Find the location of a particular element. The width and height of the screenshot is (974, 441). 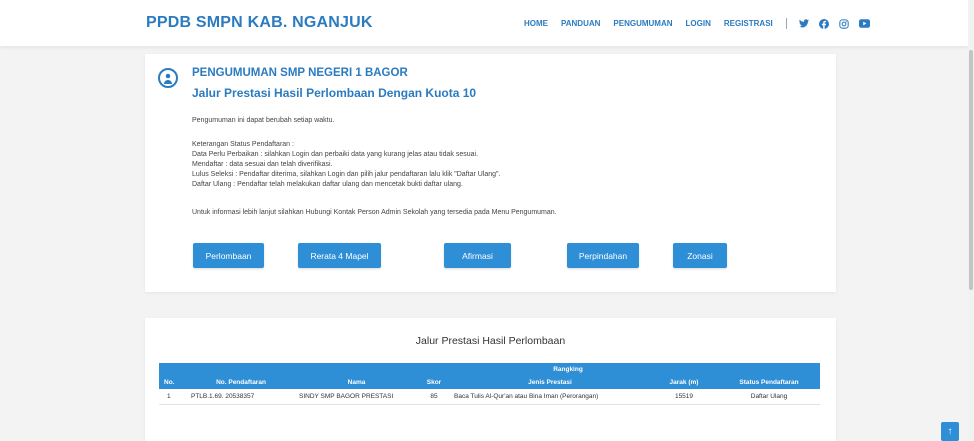

cell-jarak: 15519 is located at coordinates (684, 397).